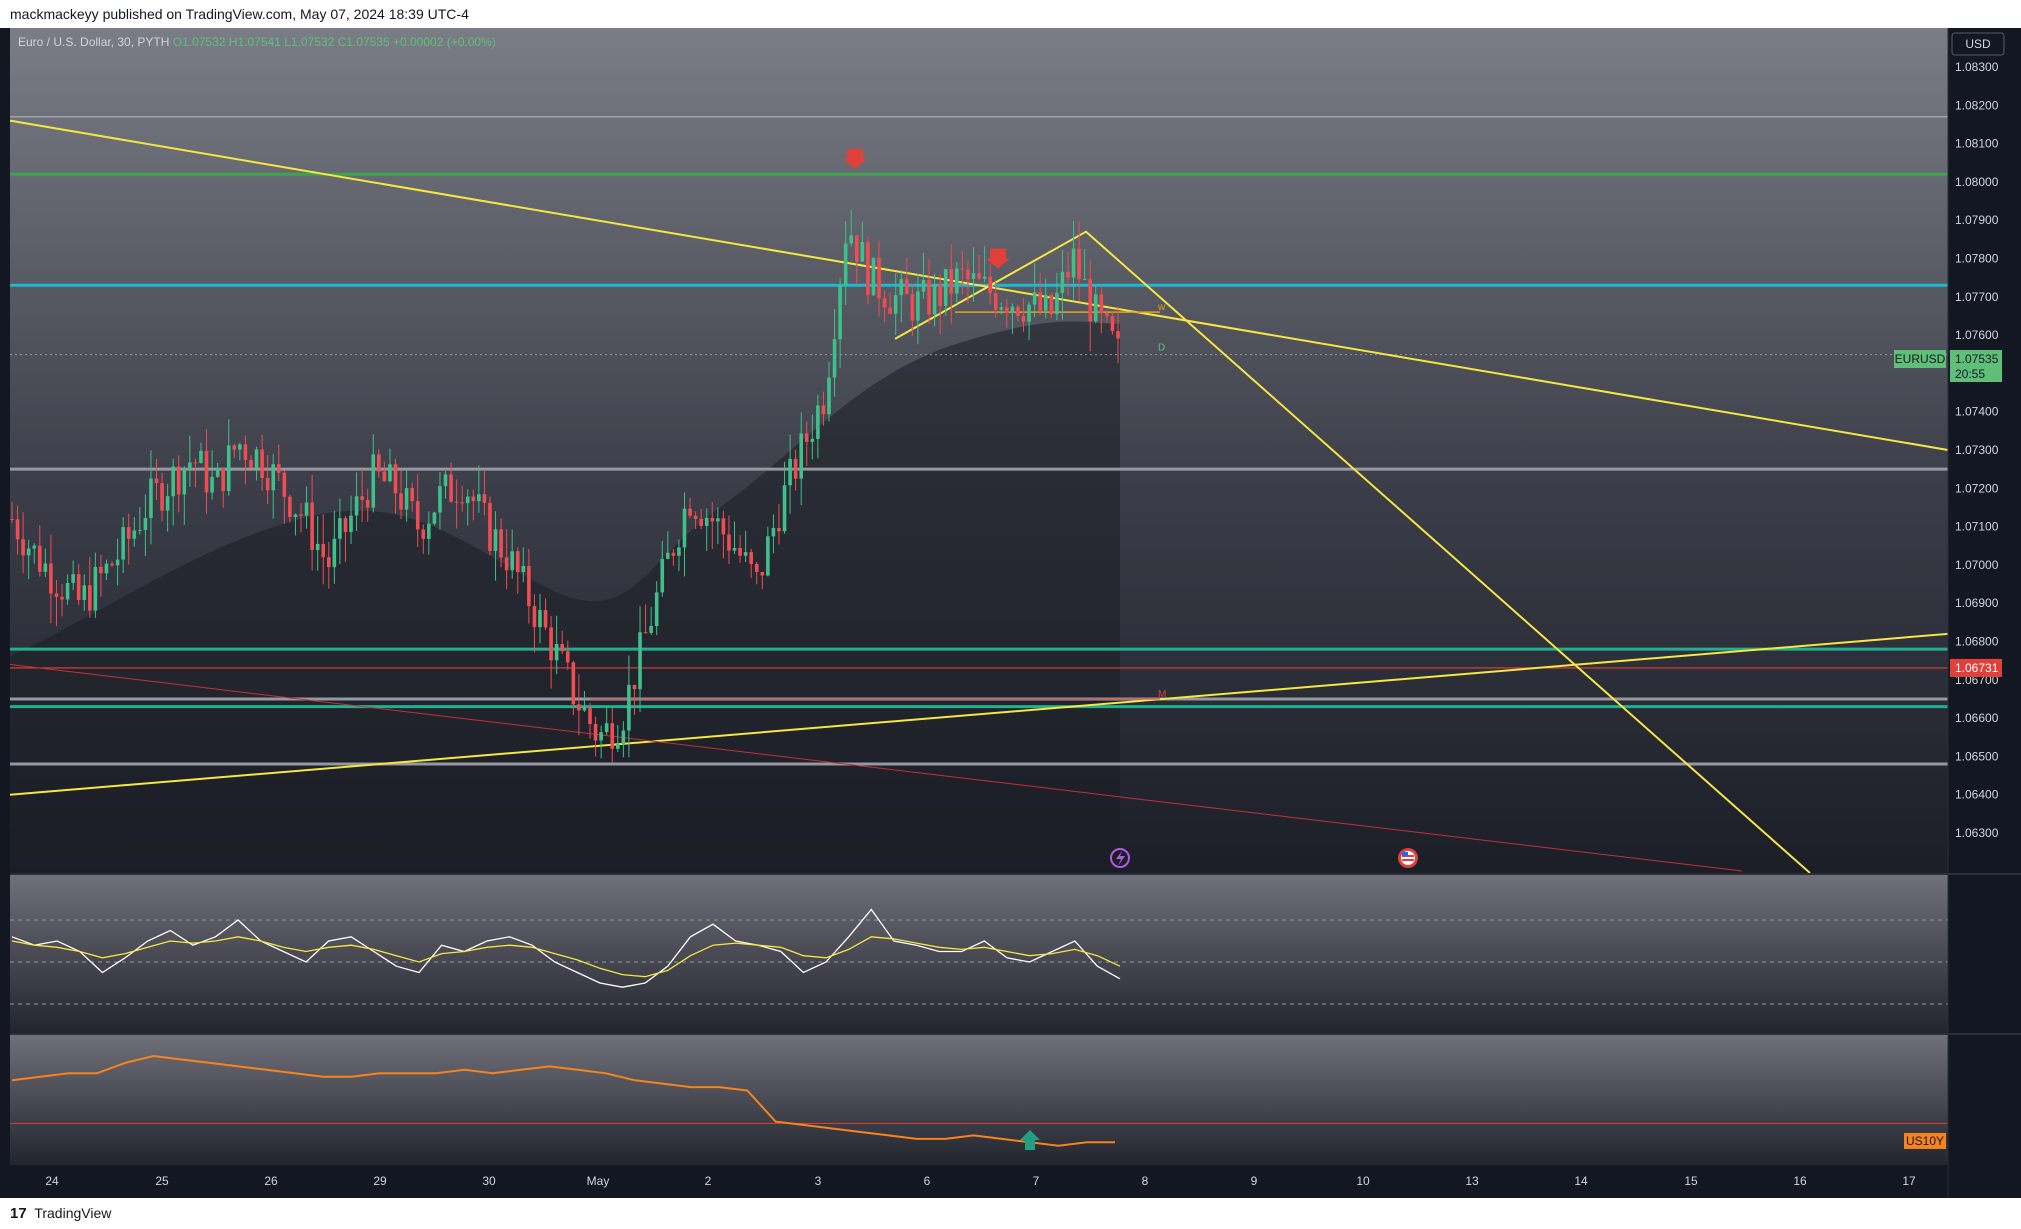 This screenshot has height=1229, width=2021. What do you see at coordinates (1408, 858) in the screenshot?
I see `us-flag-icon` at bounding box center [1408, 858].